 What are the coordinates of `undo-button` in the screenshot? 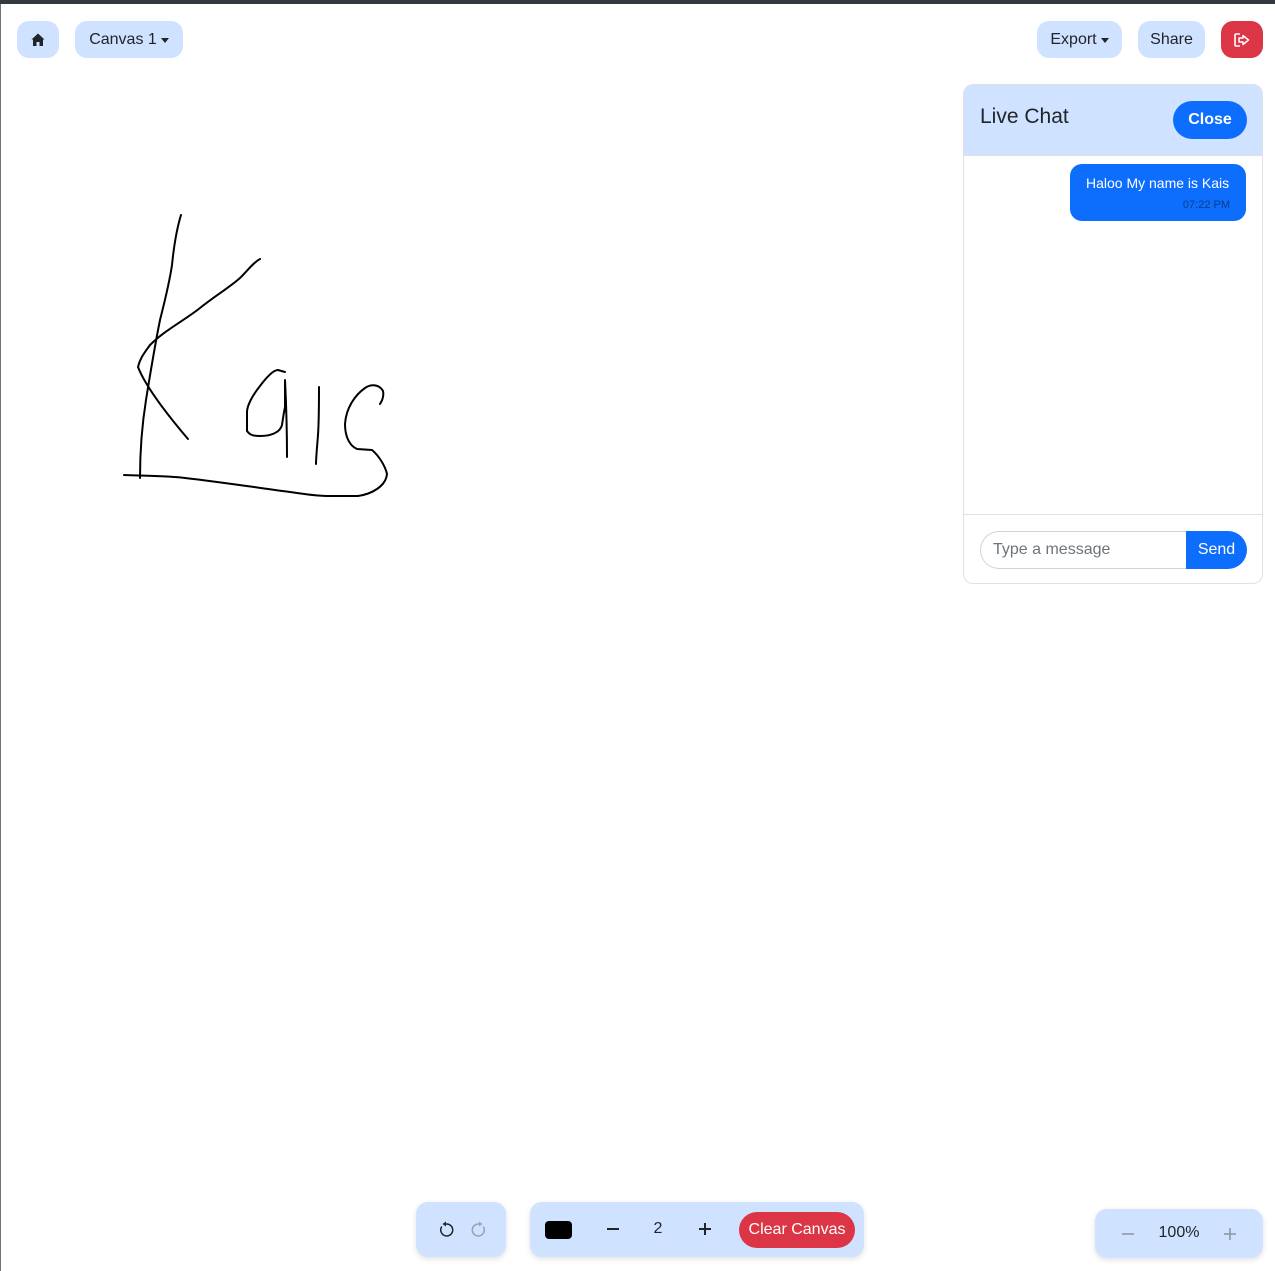 It's located at (446, 1230).